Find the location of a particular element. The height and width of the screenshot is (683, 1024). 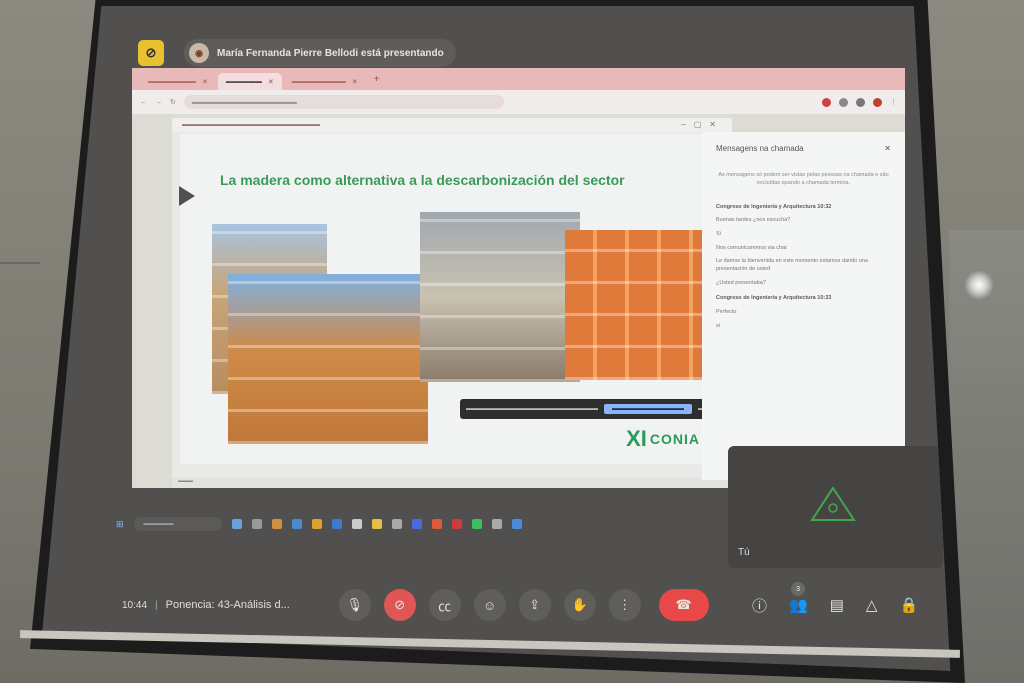

emoji-icon: ☺ is located at coordinates (489, 605).